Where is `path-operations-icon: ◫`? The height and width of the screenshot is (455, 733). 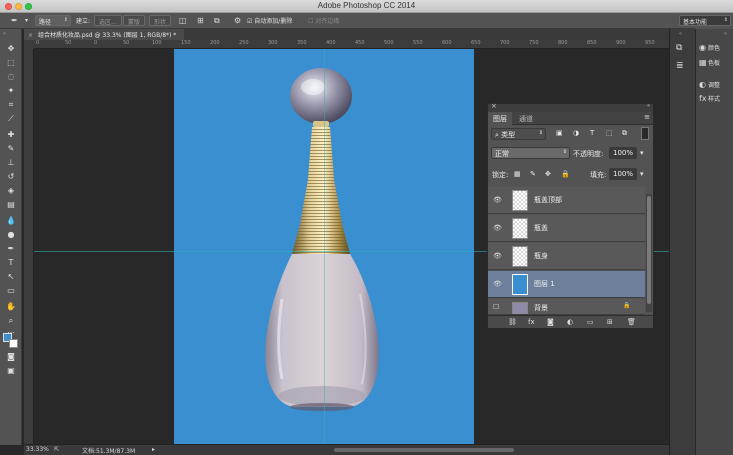
path-operations-icon: ◫ is located at coordinates (183, 20).